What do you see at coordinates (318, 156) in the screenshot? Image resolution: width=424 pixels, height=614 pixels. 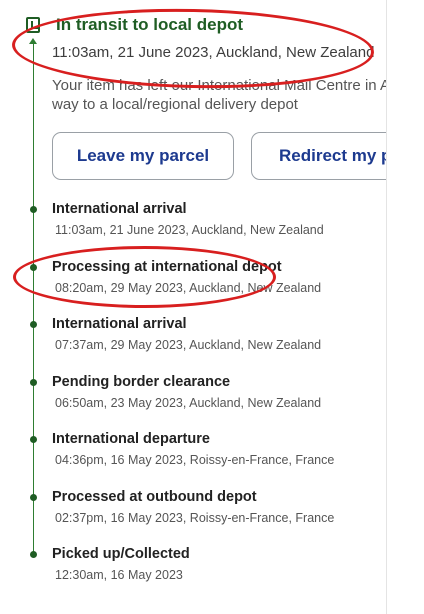 I see `redirect-my-parcel-button: Redirect my p` at bounding box center [318, 156].